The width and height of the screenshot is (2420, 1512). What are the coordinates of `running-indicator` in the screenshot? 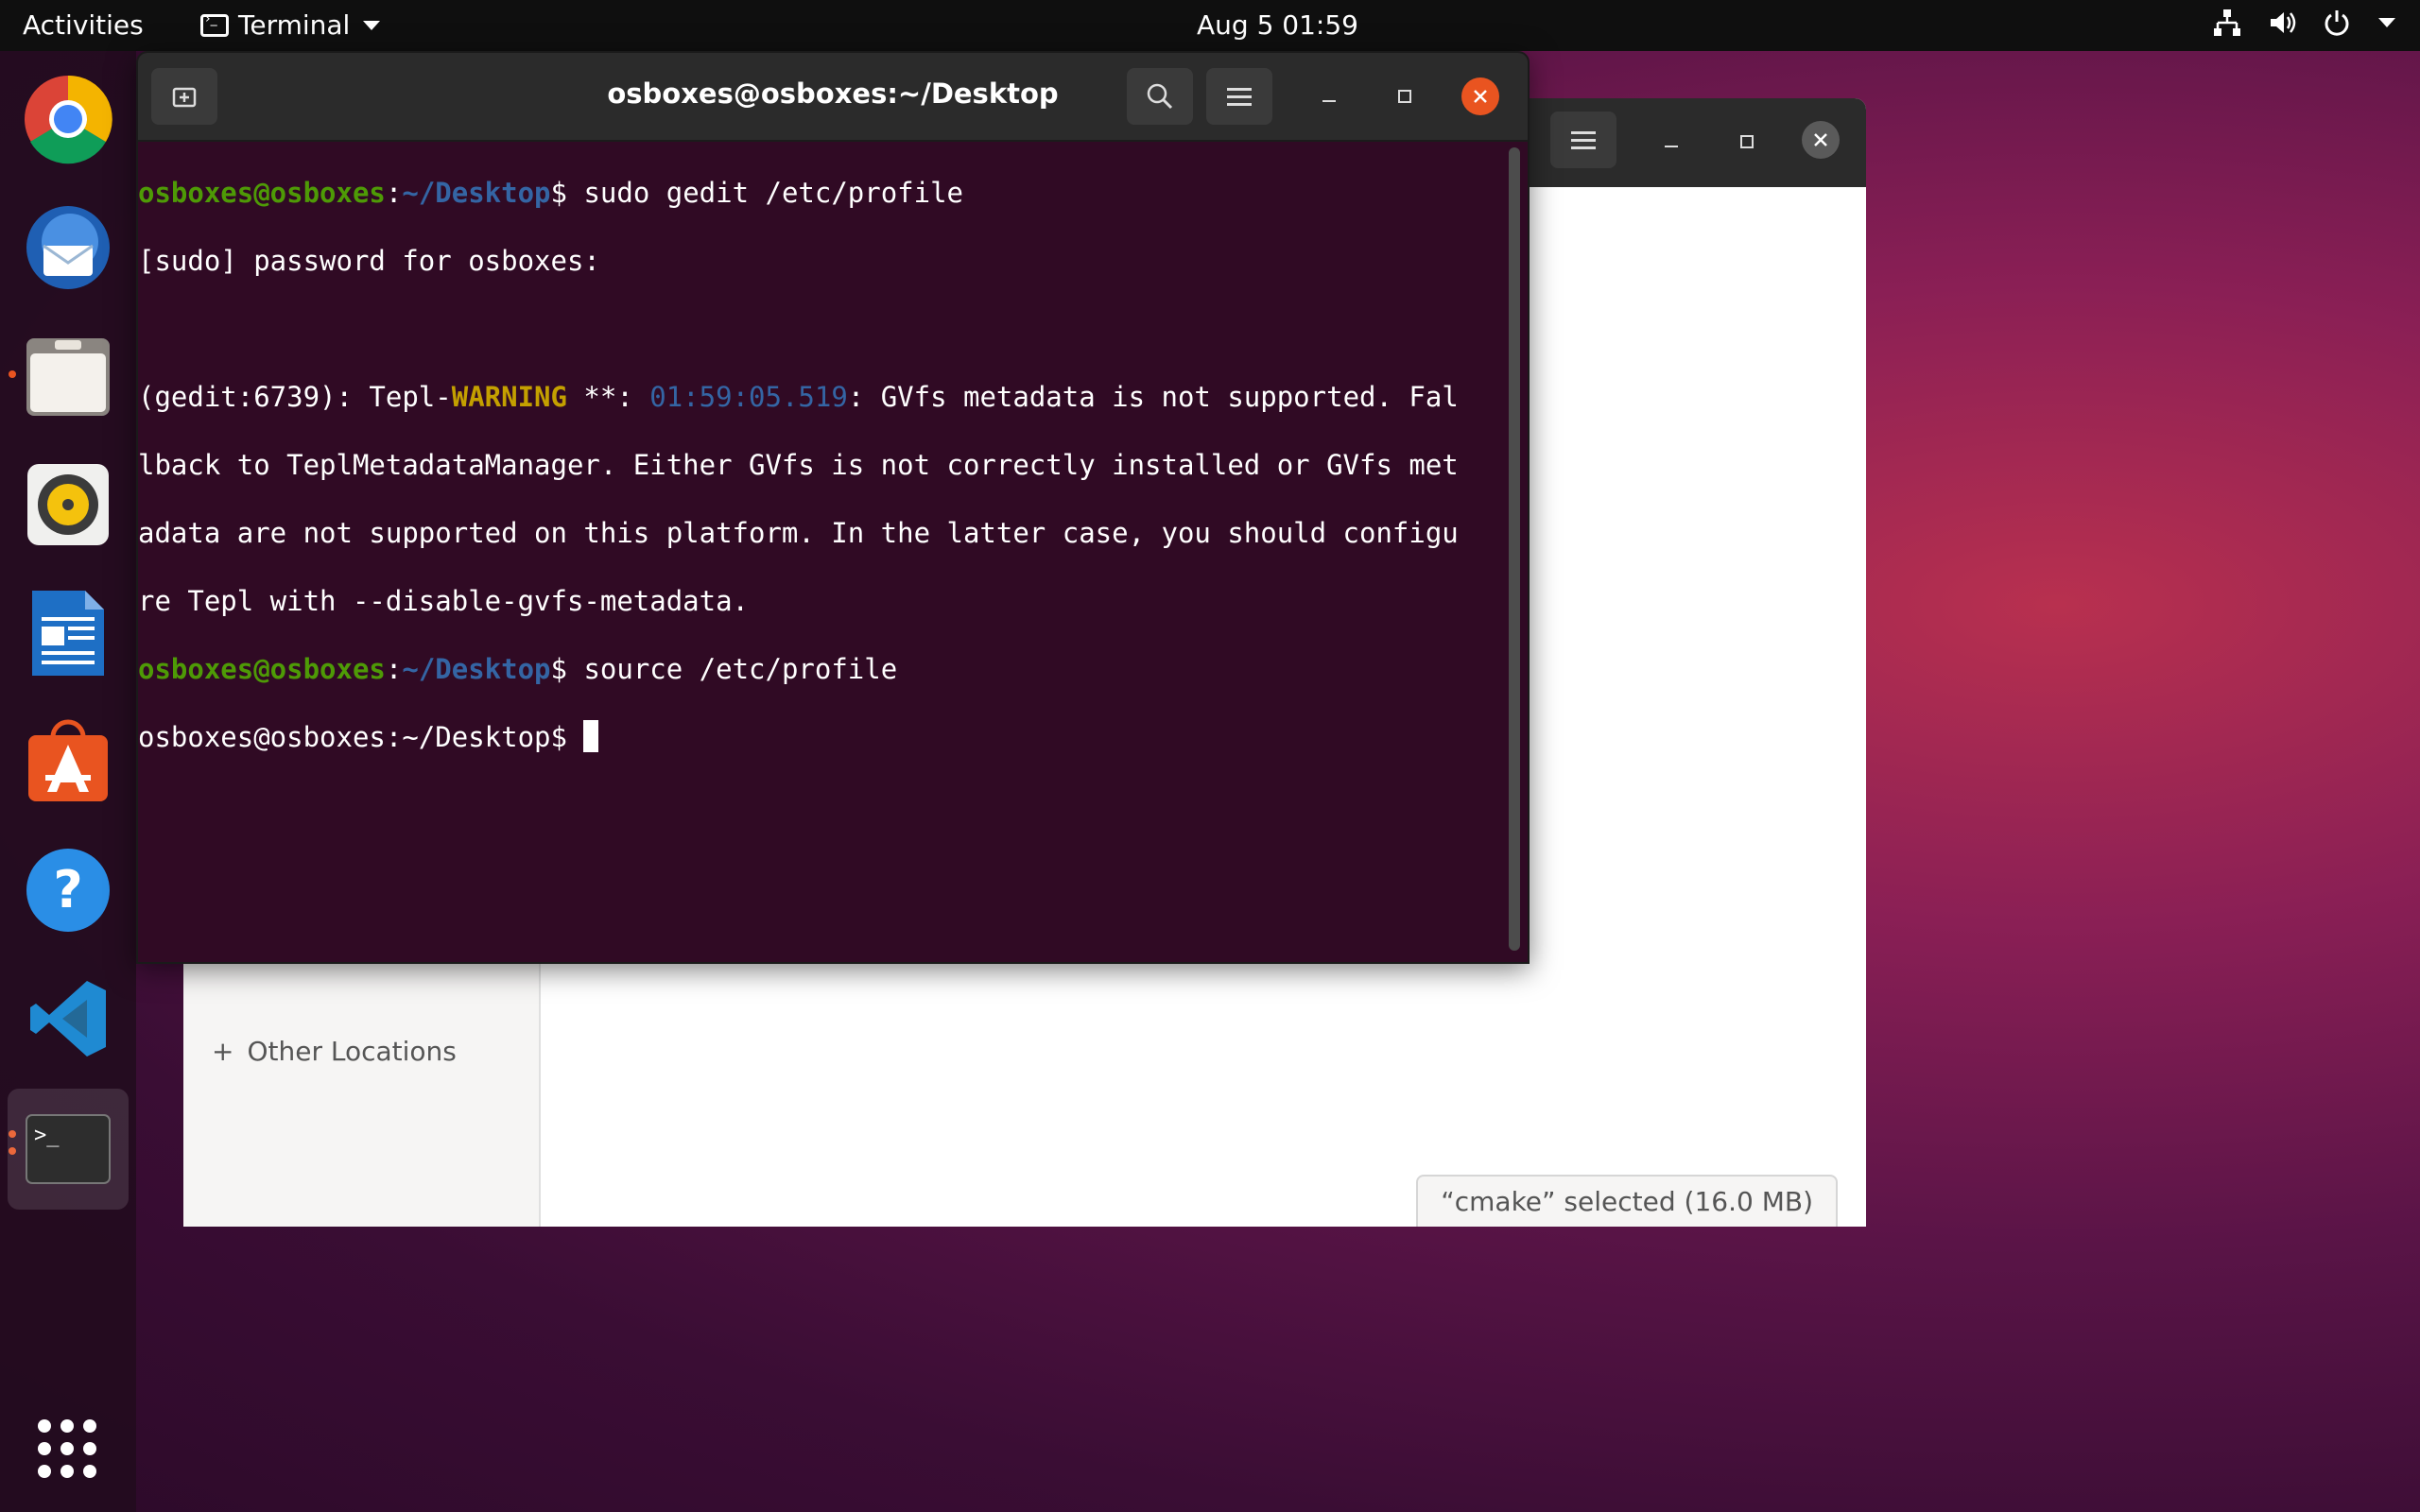 It's located at (12, 374).